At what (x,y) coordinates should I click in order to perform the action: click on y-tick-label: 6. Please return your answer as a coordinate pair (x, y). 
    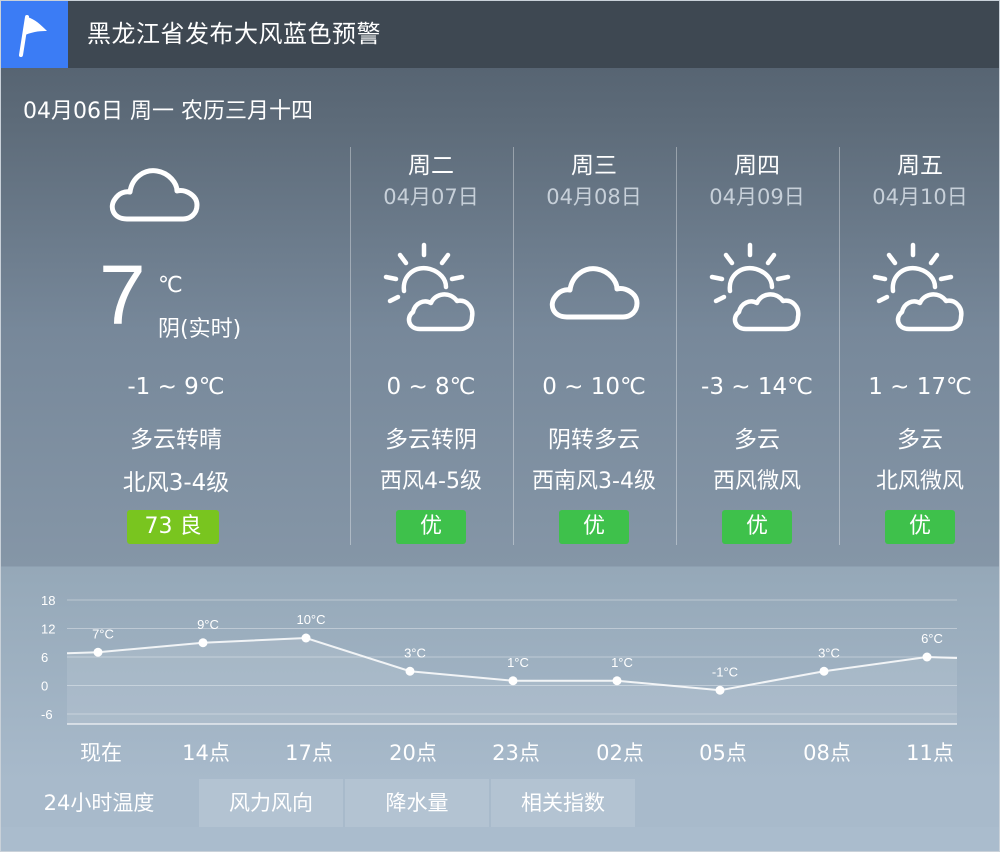
    Looking at the image, I should click on (44, 657).